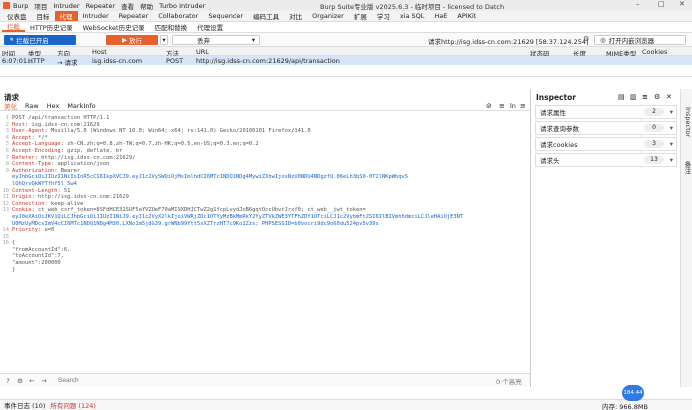 Image resolution: width=692 pixels, height=410 pixels. Describe the element at coordinates (99, 52) in the screenshot. I see `column-host: Host` at that location.